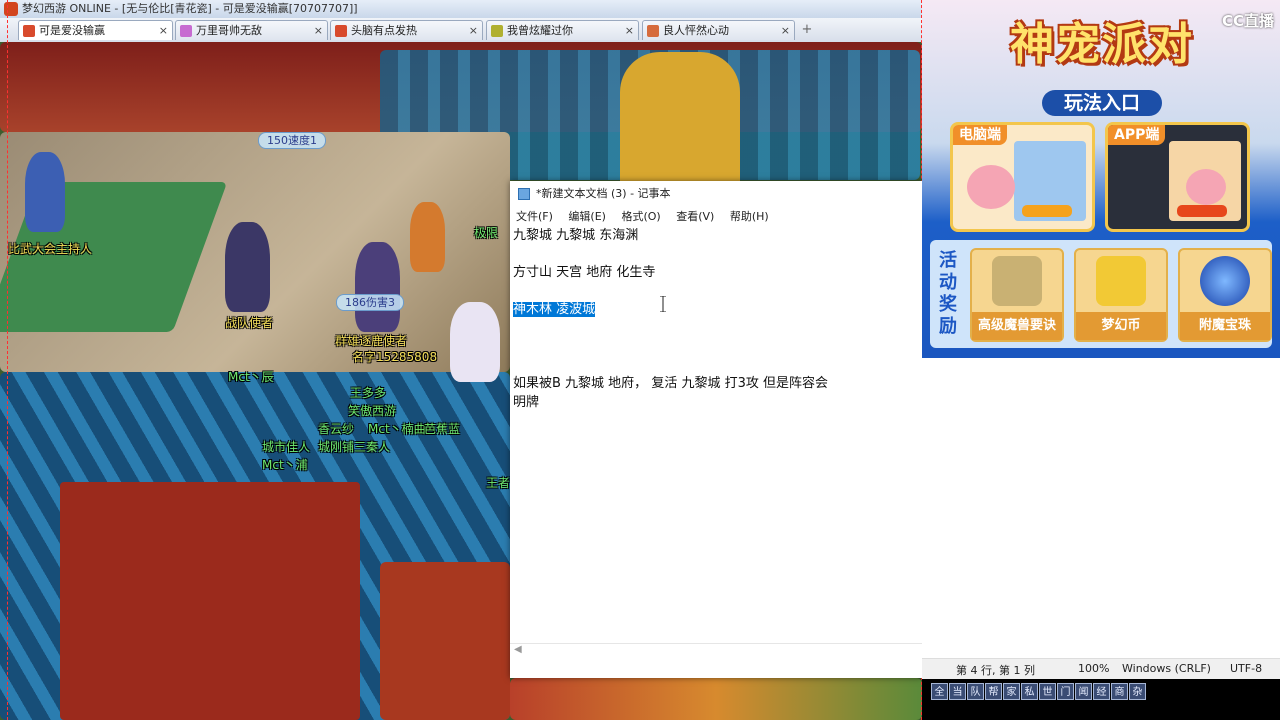 This screenshot has width=1280, height=720. Describe the element at coordinates (995, 670) in the screenshot. I see `status-position: 第 4 行, 第 1 列` at that location.